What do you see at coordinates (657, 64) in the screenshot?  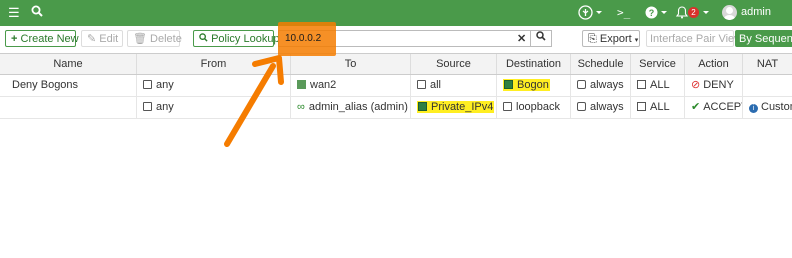 I see `column-header-service: Service` at bounding box center [657, 64].